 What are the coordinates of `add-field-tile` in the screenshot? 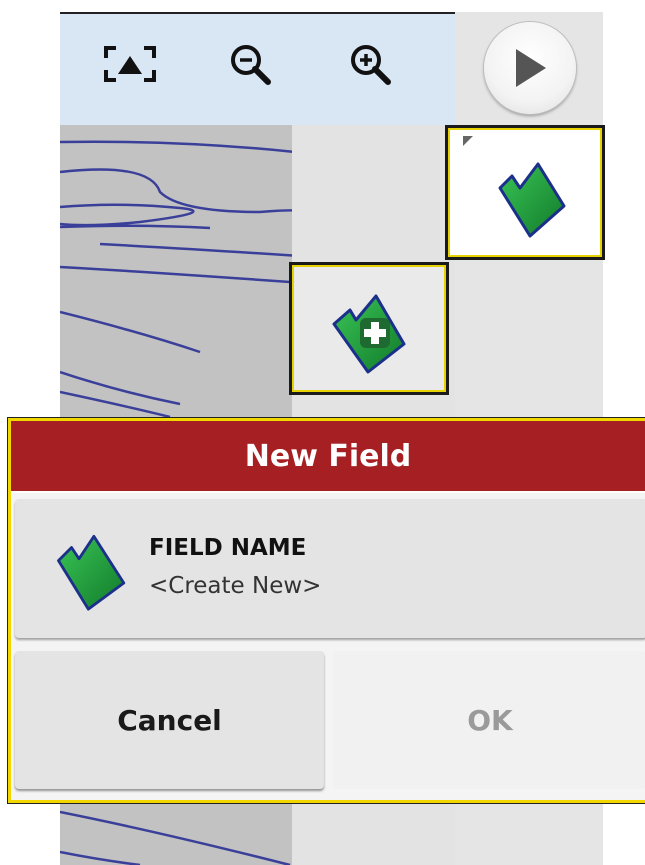 It's located at (369, 328).